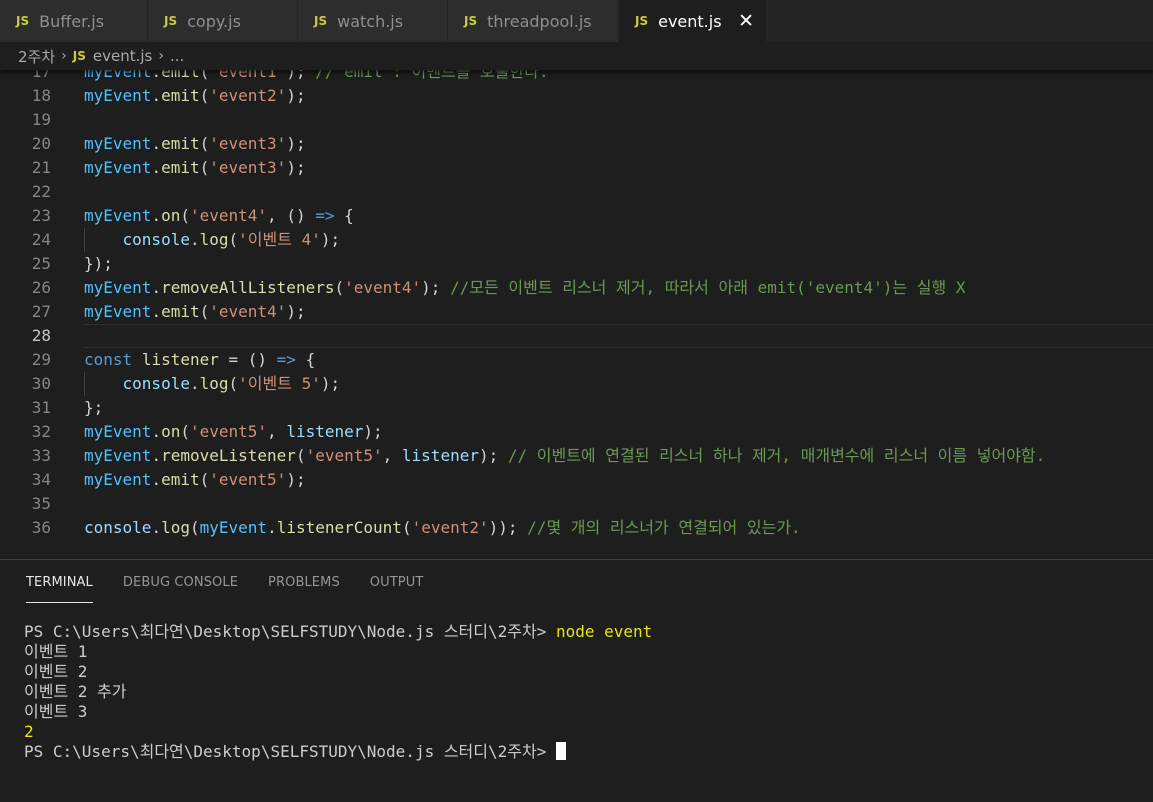 The width and height of the screenshot is (1153, 802). What do you see at coordinates (171, 431) in the screenshot?
I see `code-token: on` at bounding box center [171, 431].